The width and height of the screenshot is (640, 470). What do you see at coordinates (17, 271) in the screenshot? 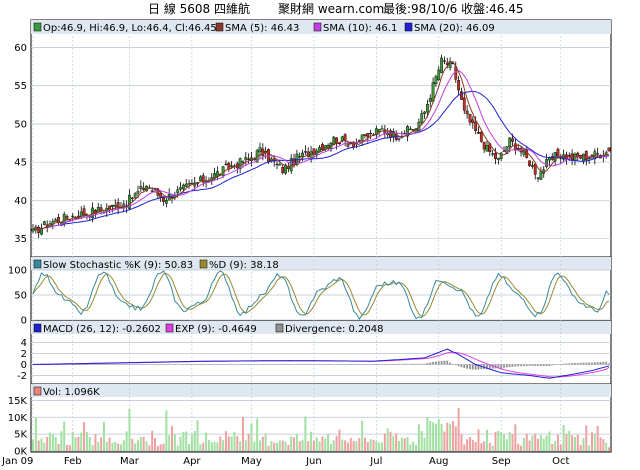
I see `stoch-tick-label: 100` at bounding box center [17, 271].